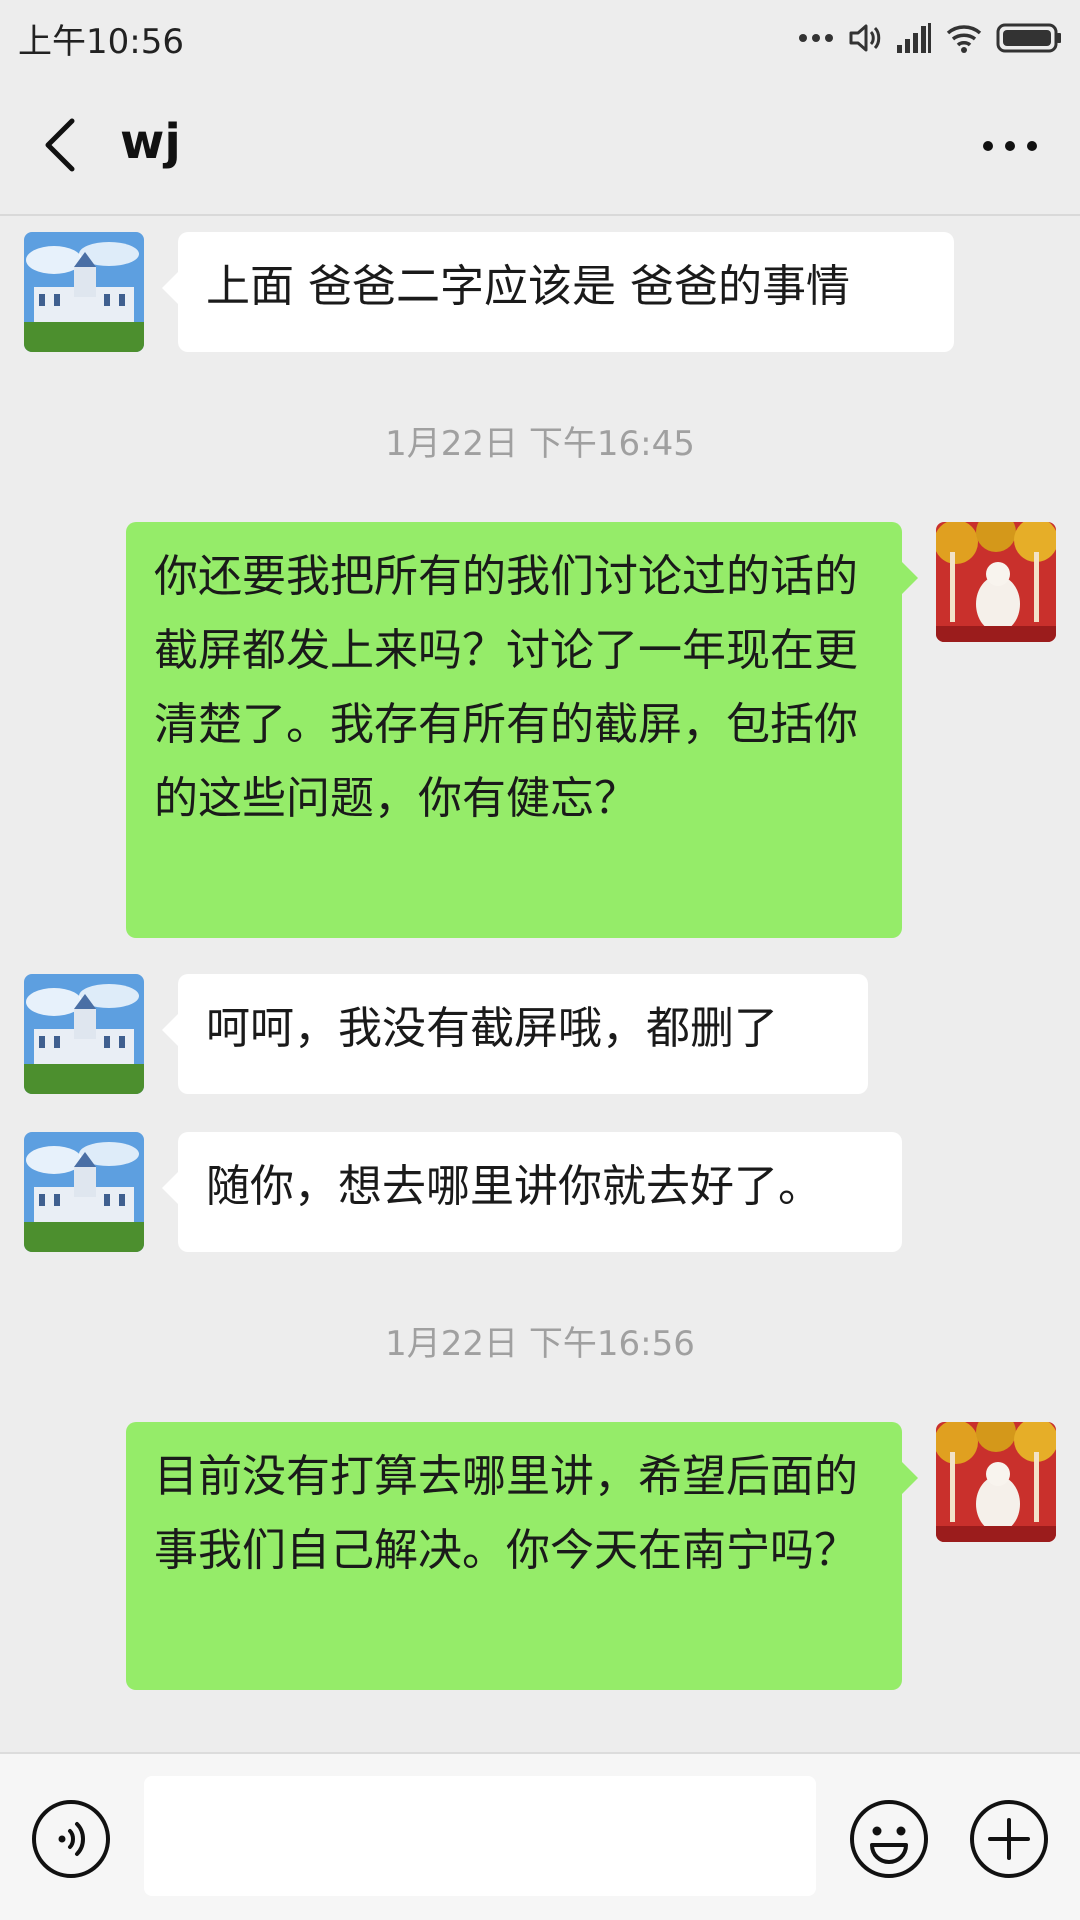 The width and height of the screenshot is (1080, 1920). What do you see at coordinates (532, 1192) in the screenshot?
I see `message-bubble-incoming: 随你，想去哪里讲你就去好了。` at bounding box center [532, 1192].